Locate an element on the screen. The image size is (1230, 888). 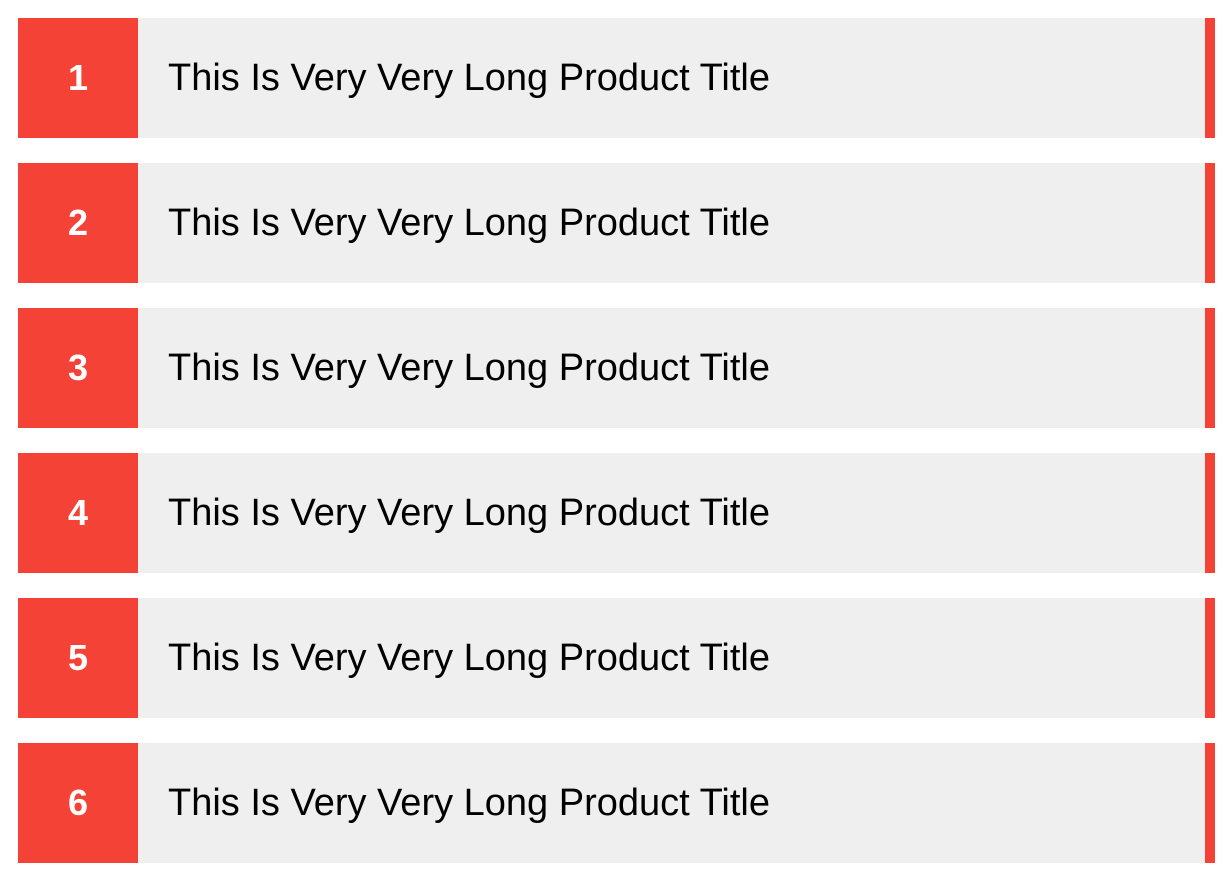
product-list-item-4: 4 This Is Very Very Long Product Title is located at coordinates (616, 513).